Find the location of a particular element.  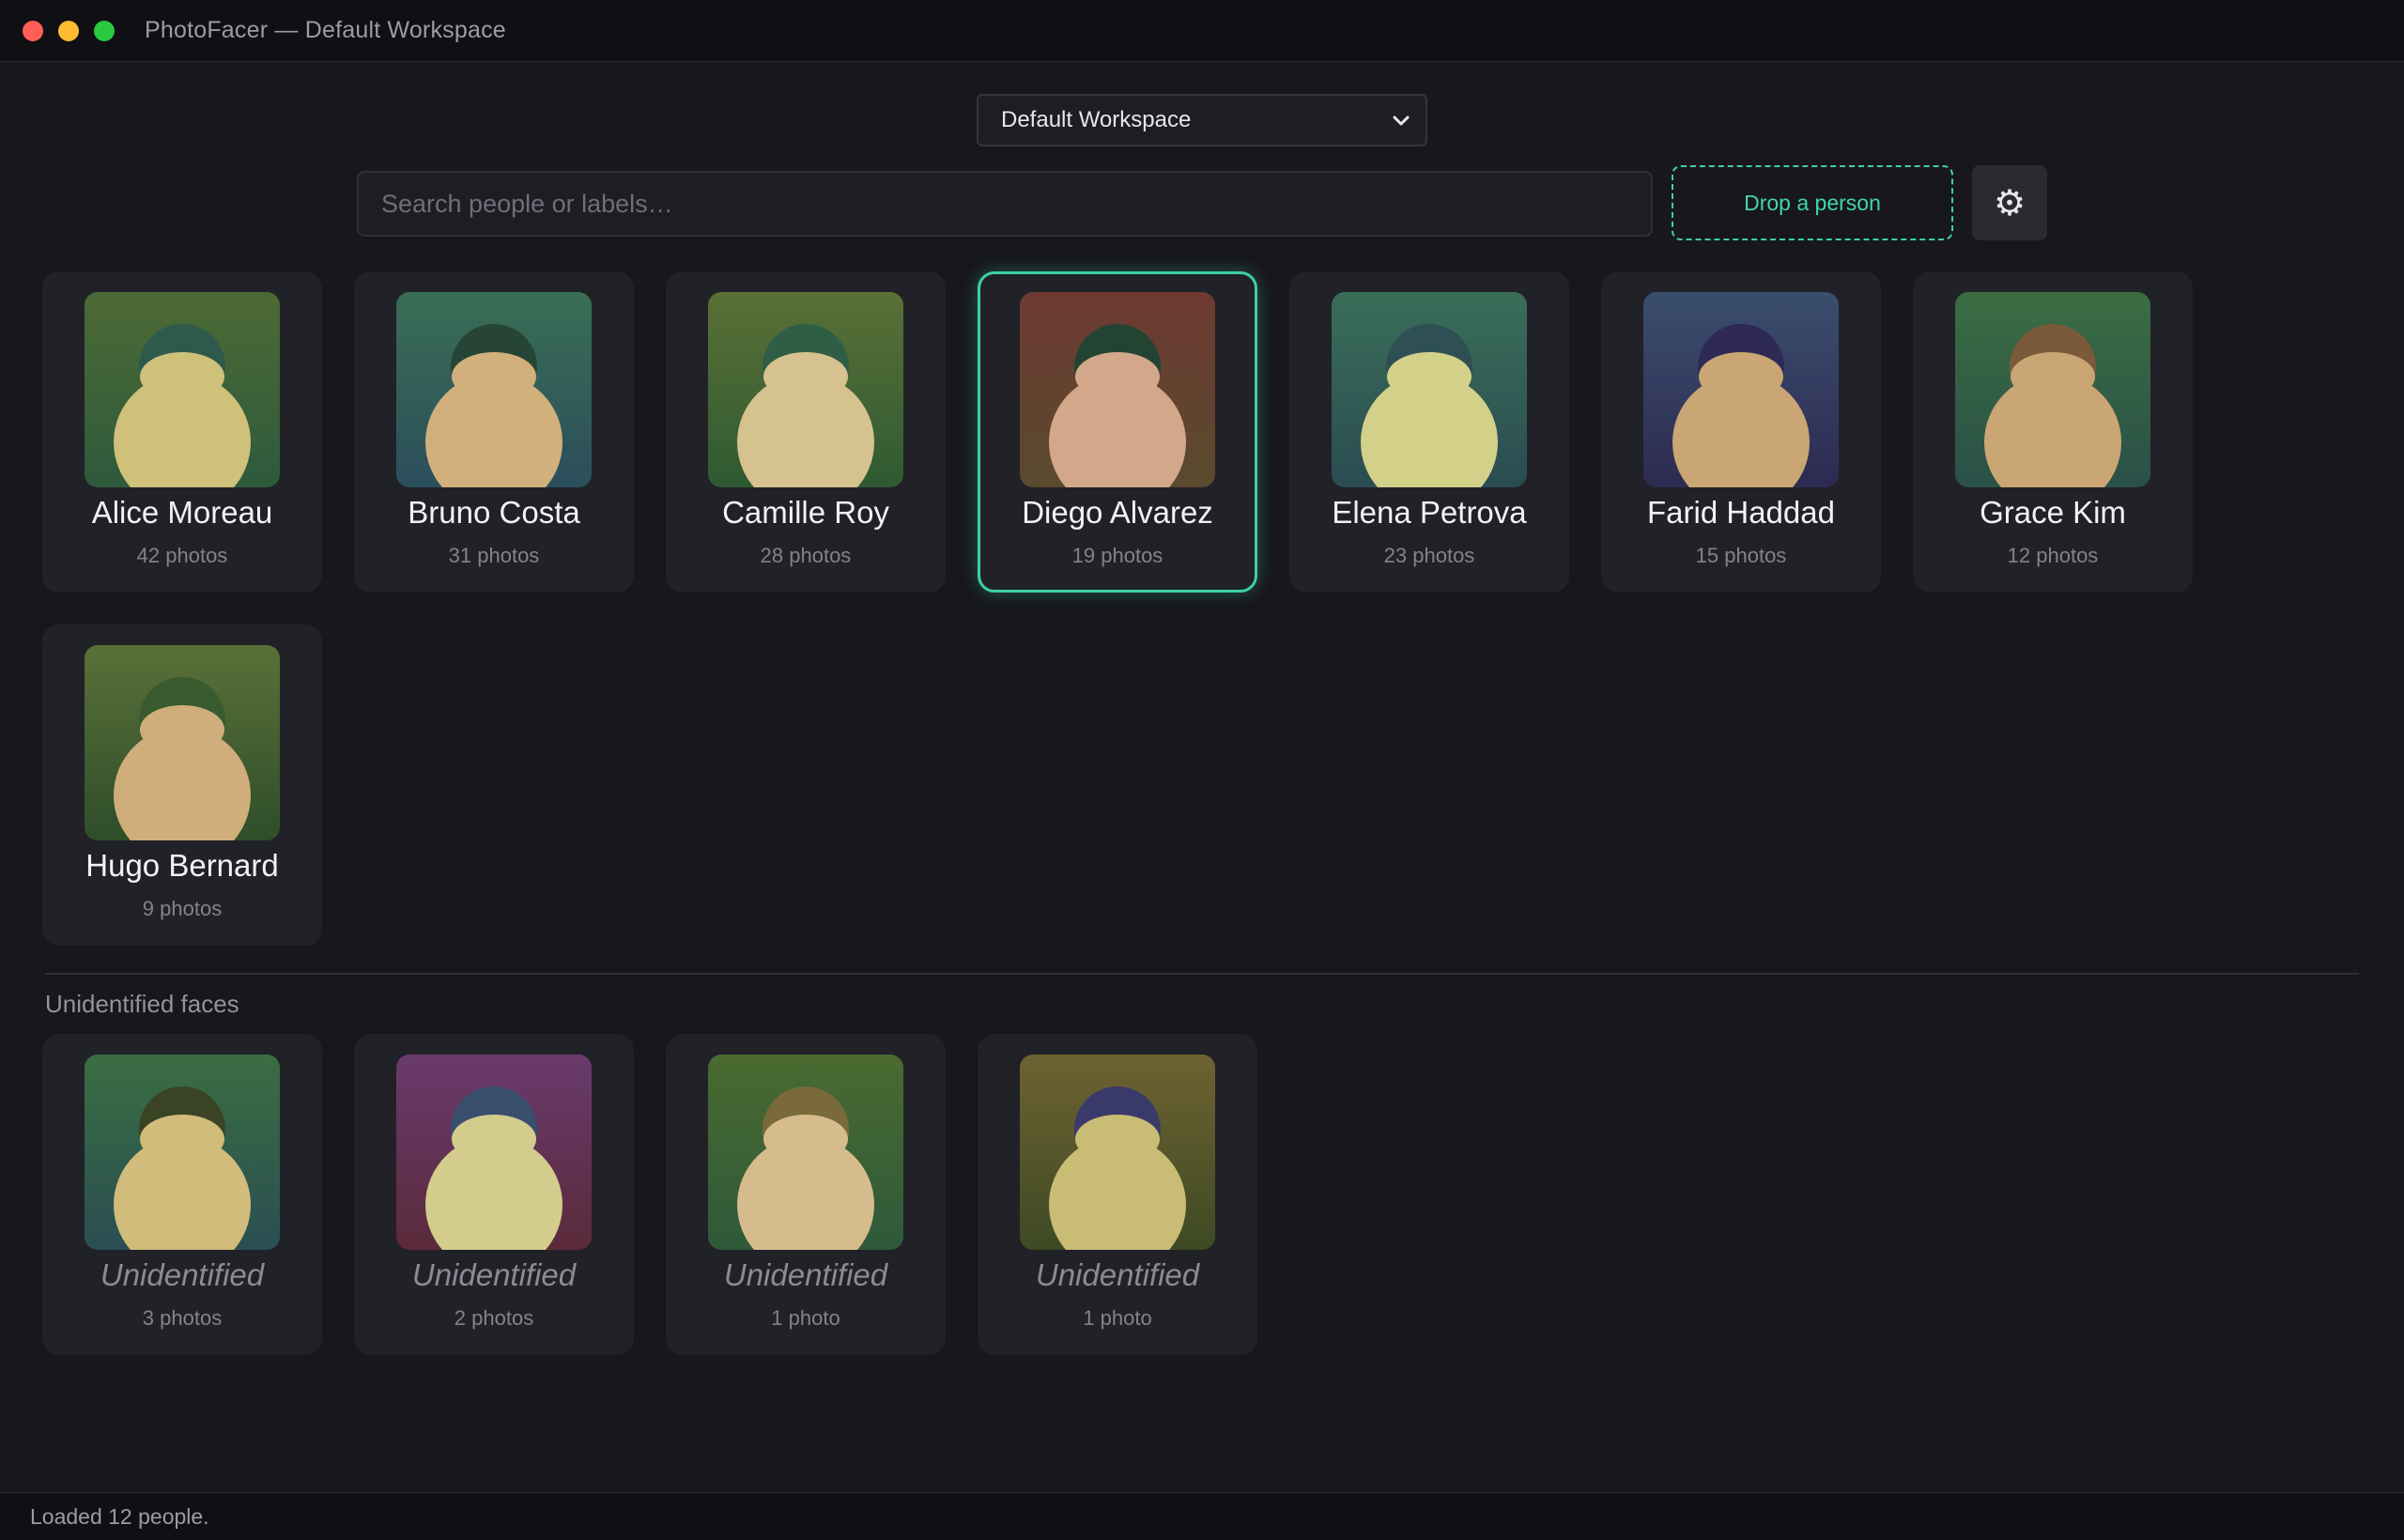

workspace-select-value: Default Workspace is located at coordinates (1096, 119).